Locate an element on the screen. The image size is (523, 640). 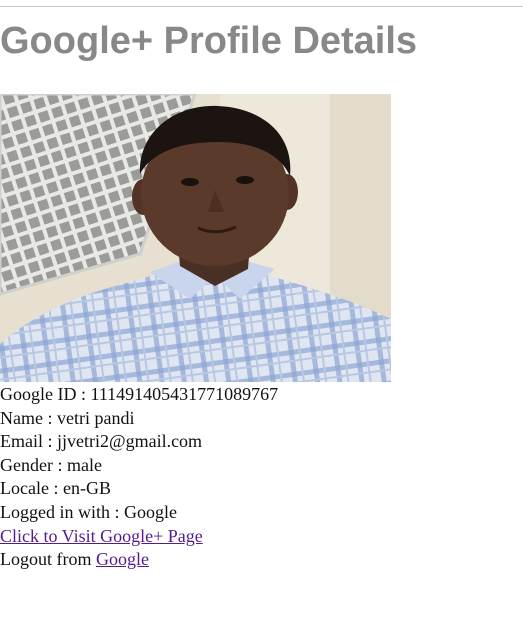
google-id-value: 111491405431771089767 is located at coordinates (184, 394).